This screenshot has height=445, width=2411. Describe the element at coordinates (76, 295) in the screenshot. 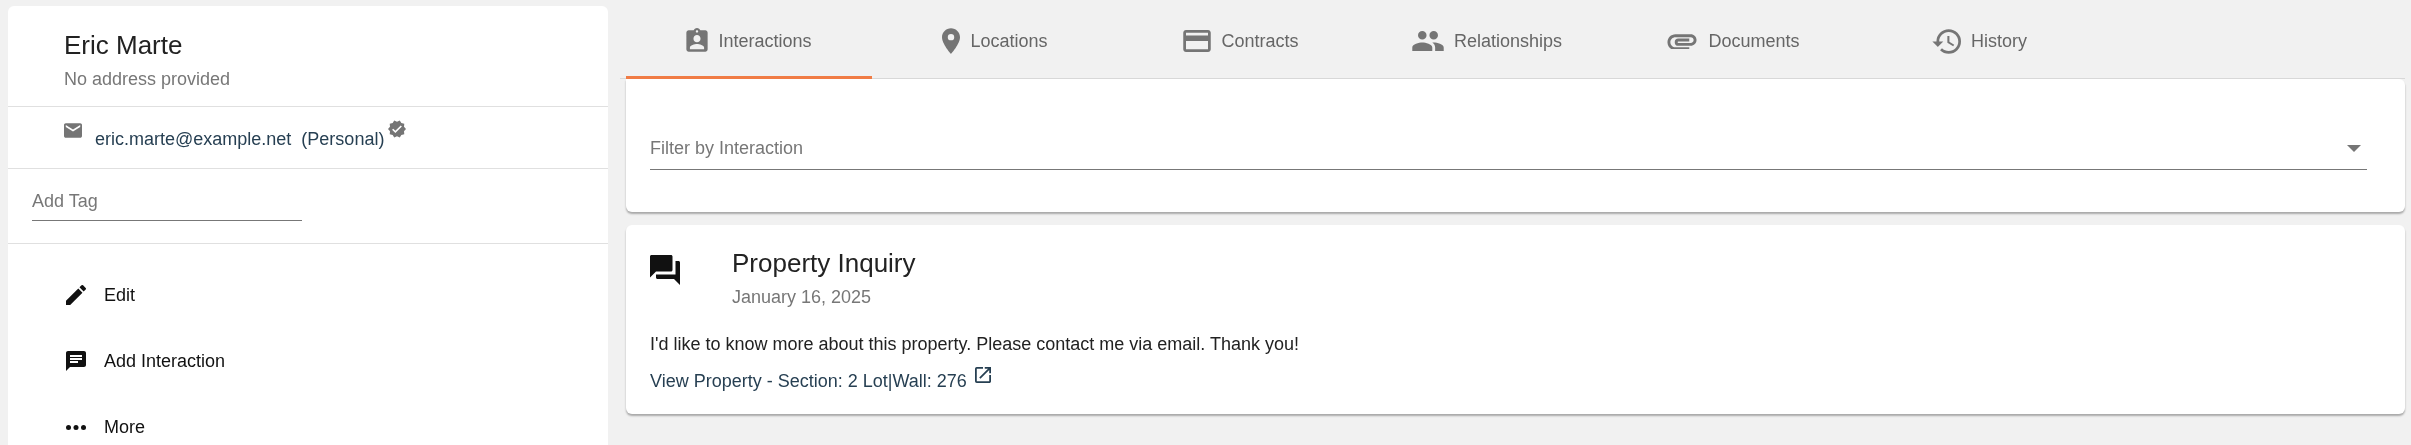

I see `pencil-icon` at that location.